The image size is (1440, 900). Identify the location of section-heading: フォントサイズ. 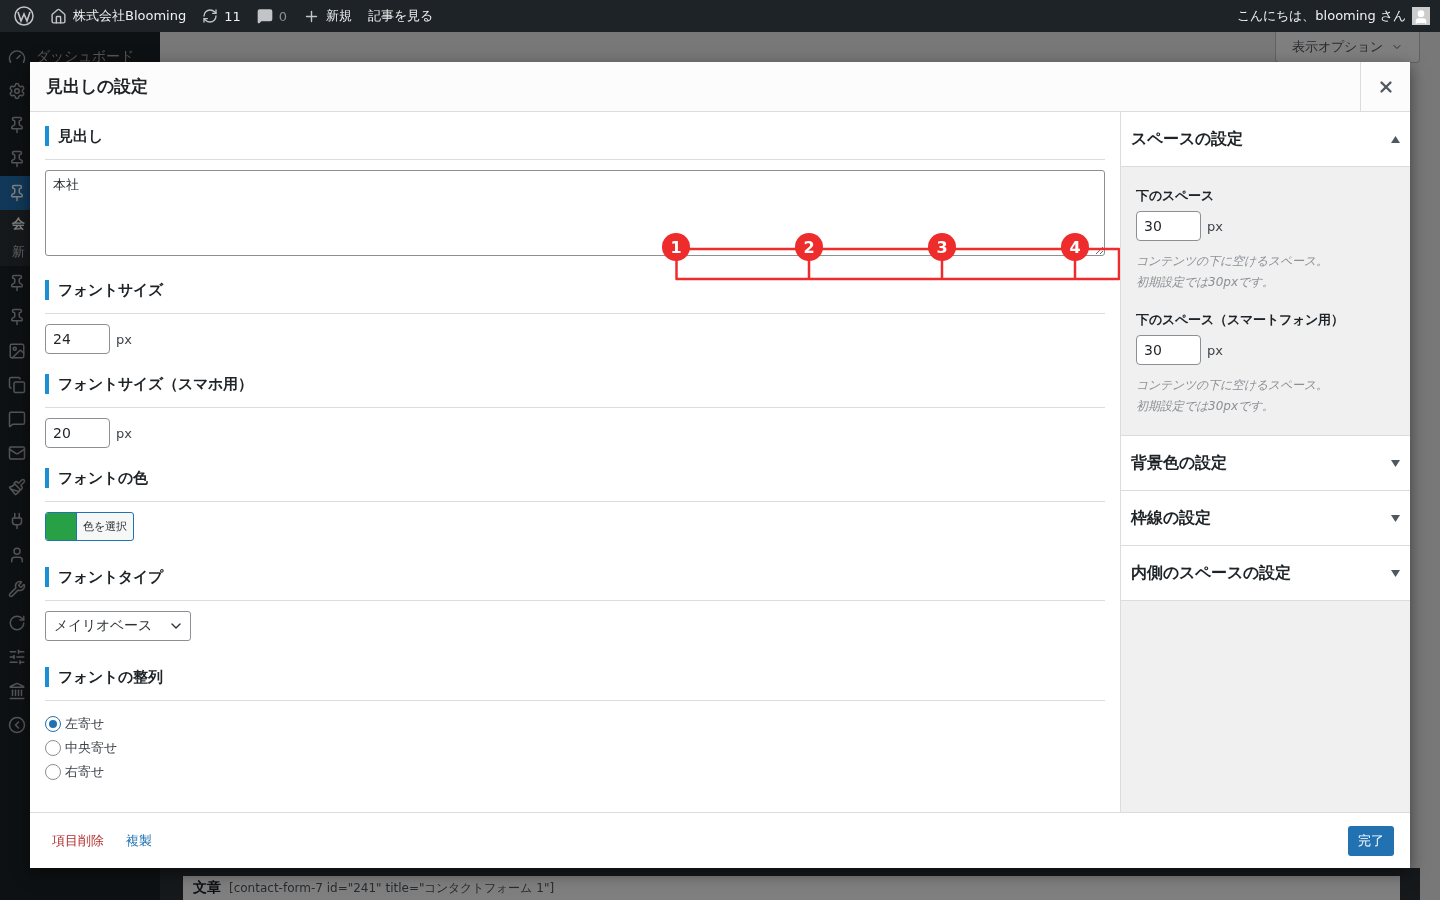
(575, 290).